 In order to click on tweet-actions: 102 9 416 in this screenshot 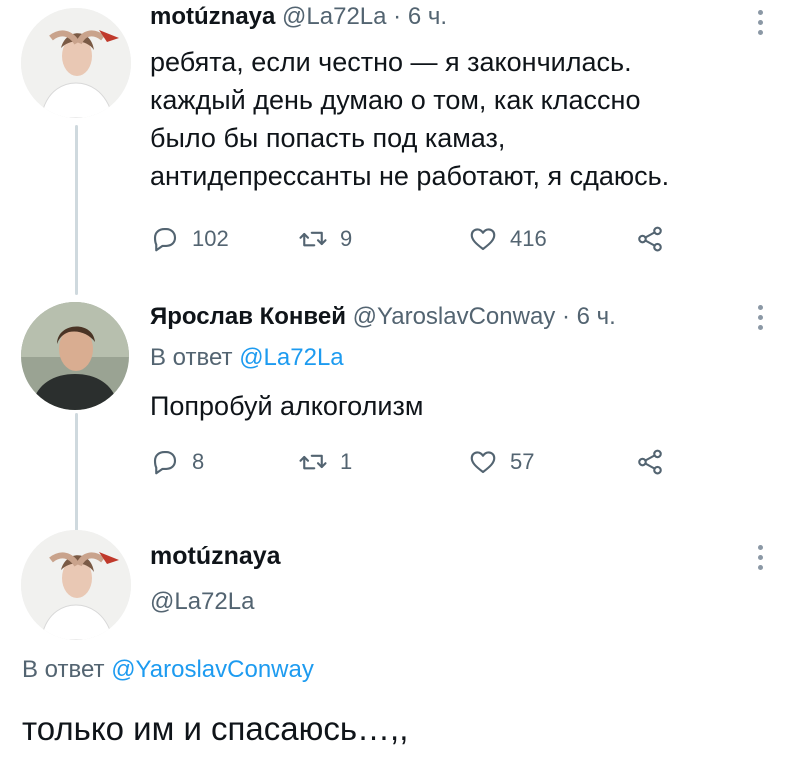, I will do `click(410, 239)`.